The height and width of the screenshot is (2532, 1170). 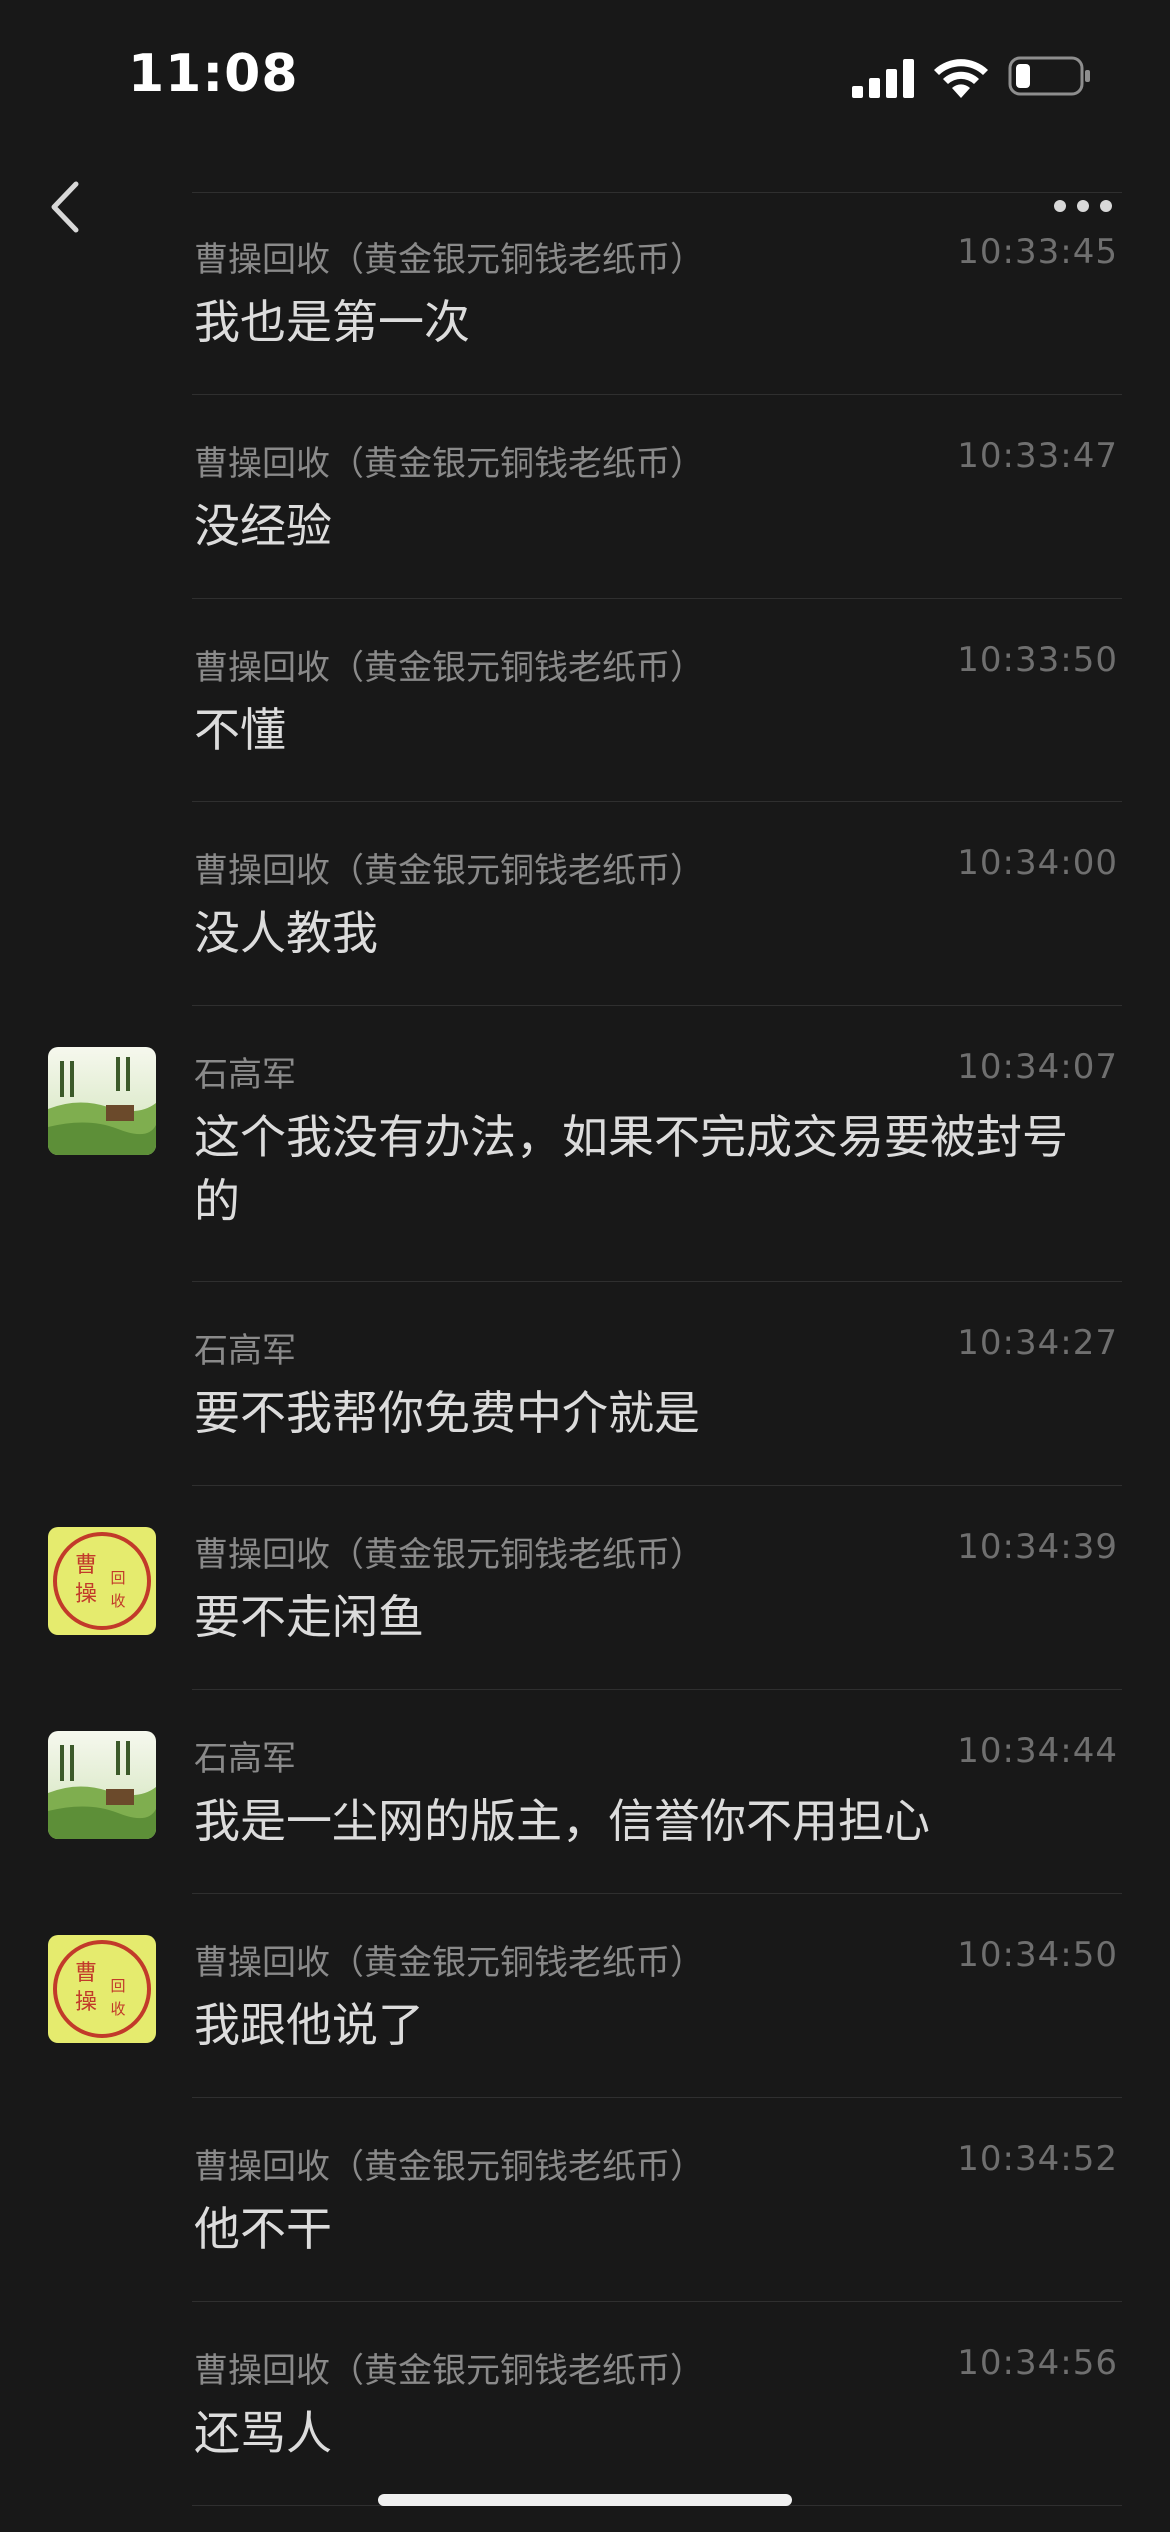 I want to click on ellipsis-icon, so click(x=1083, y=206).